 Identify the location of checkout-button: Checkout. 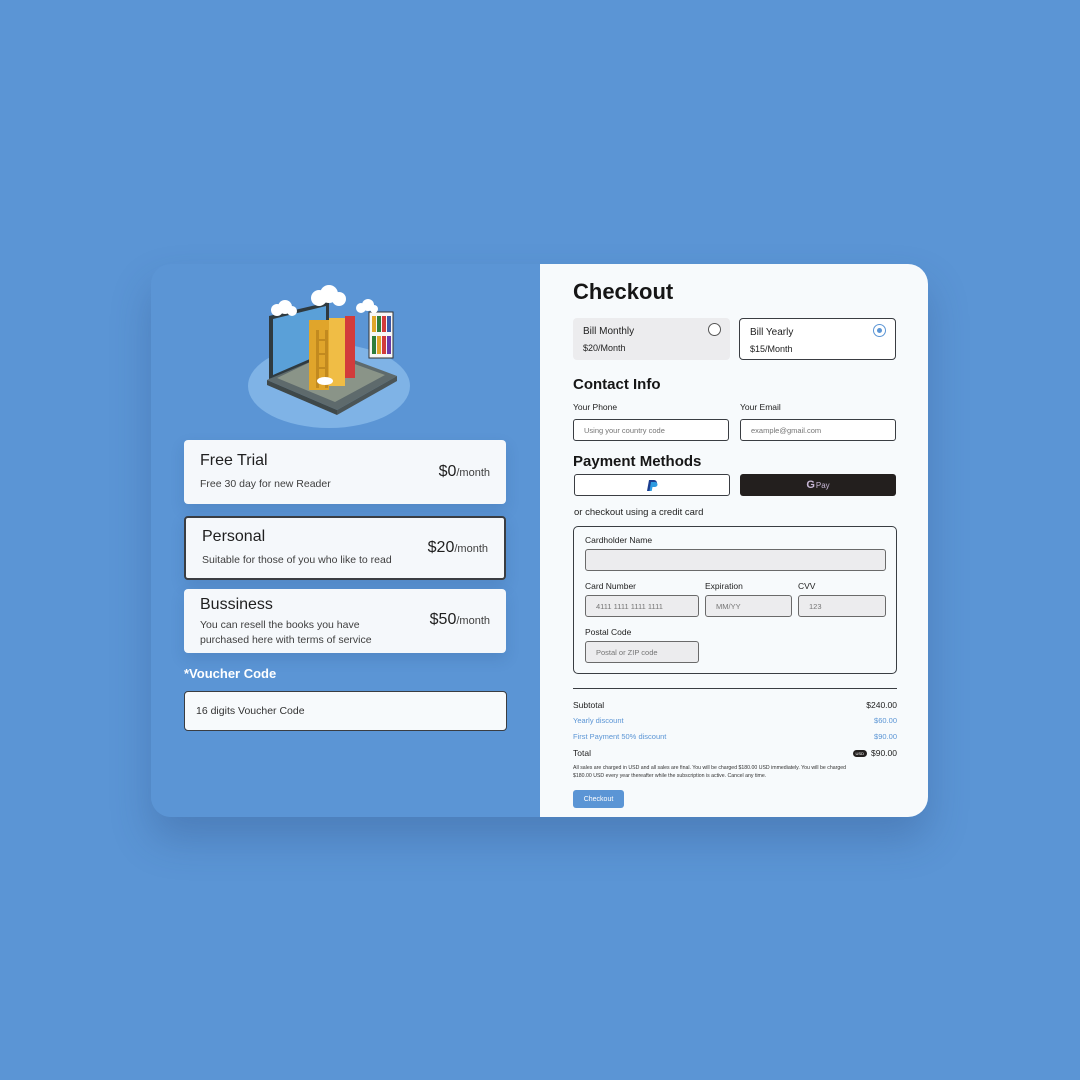
(598, 799).